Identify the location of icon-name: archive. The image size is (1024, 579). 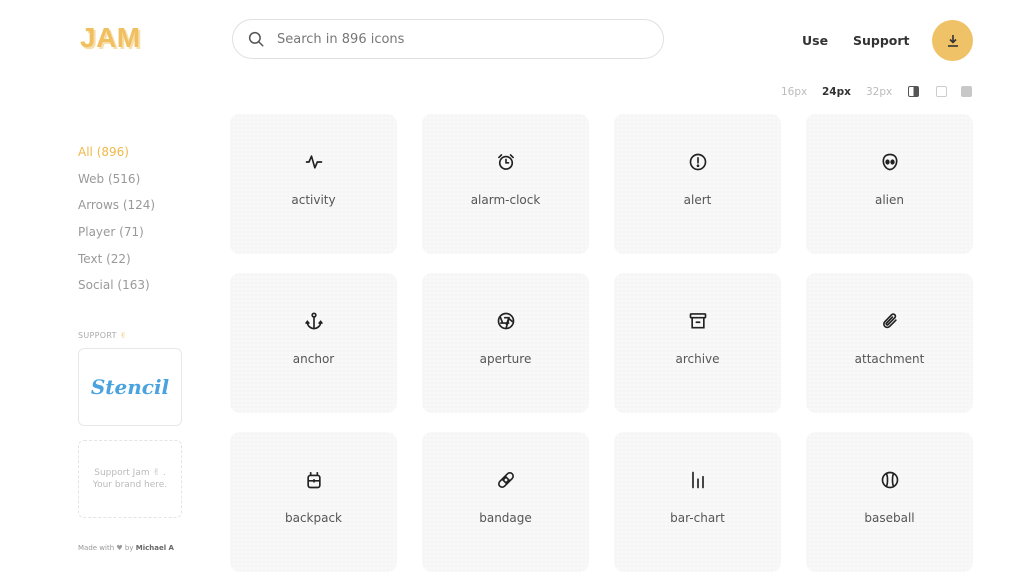
(697, 359).